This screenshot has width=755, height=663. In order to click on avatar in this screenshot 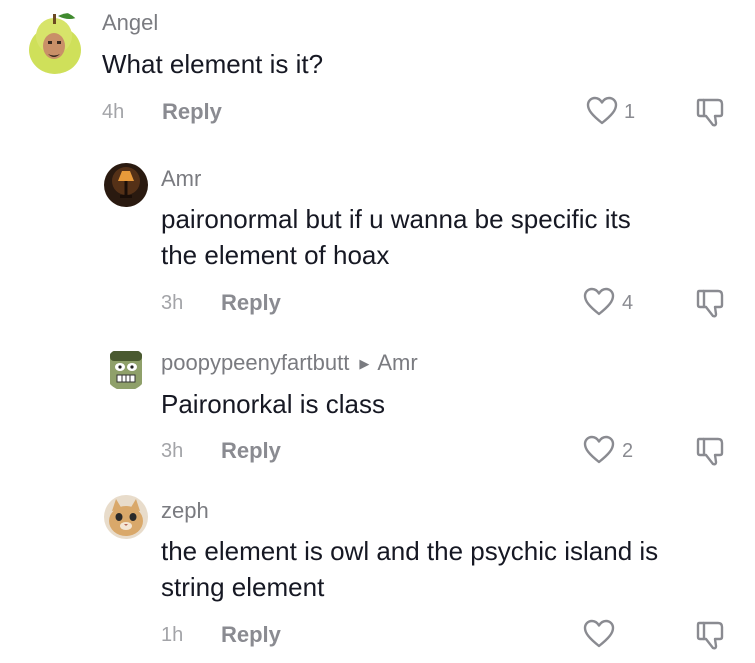, I will do `click(126, 517)`.